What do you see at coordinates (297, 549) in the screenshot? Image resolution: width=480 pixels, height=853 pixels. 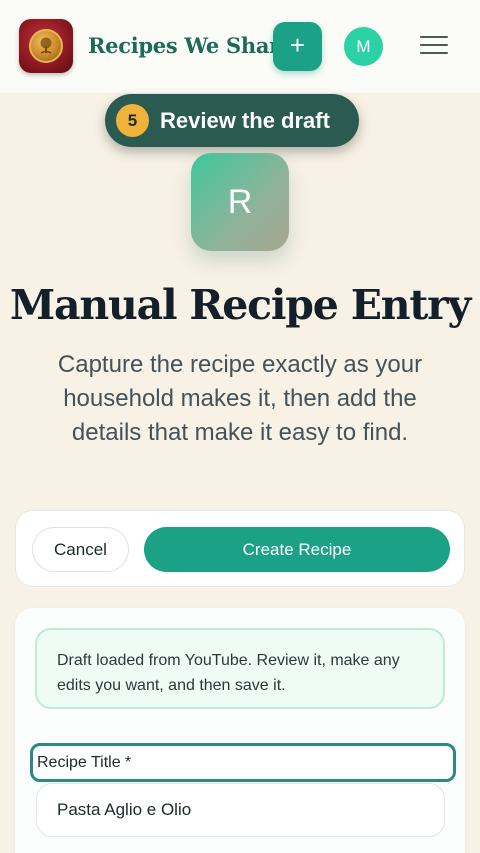 I see `create-recipe-button: Create Recipe` at bounding box center [297, 549].